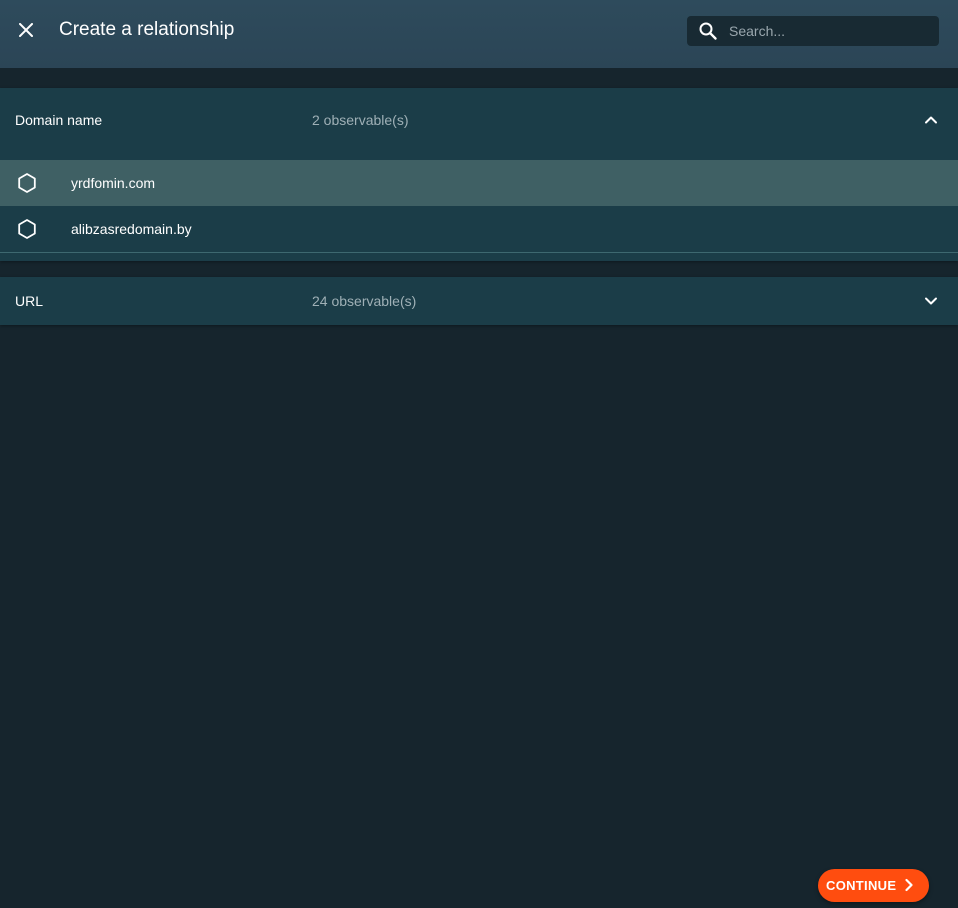  I want to click on observable-value: yrdfomin.com, so click(113, 183).